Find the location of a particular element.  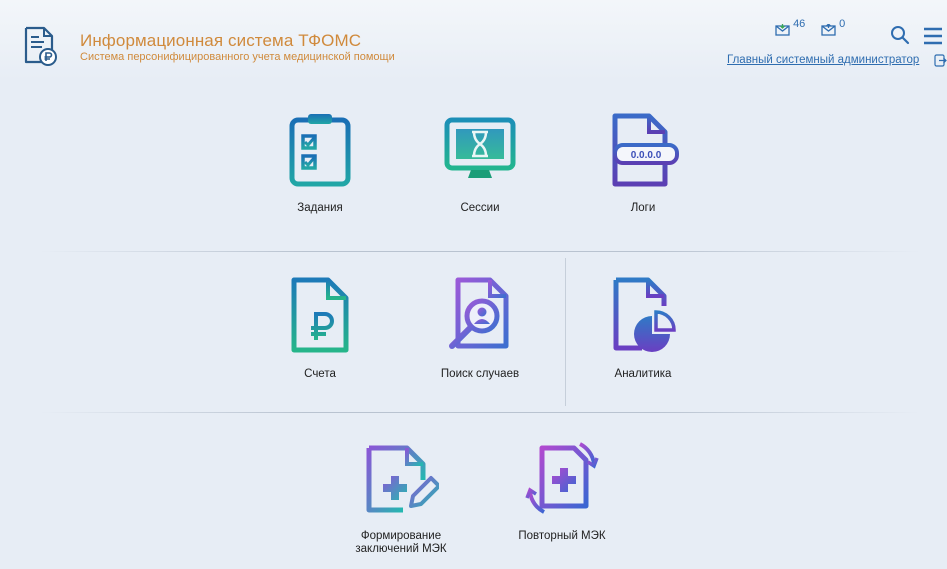

inbox-icon is located at coordinates (782, 30).